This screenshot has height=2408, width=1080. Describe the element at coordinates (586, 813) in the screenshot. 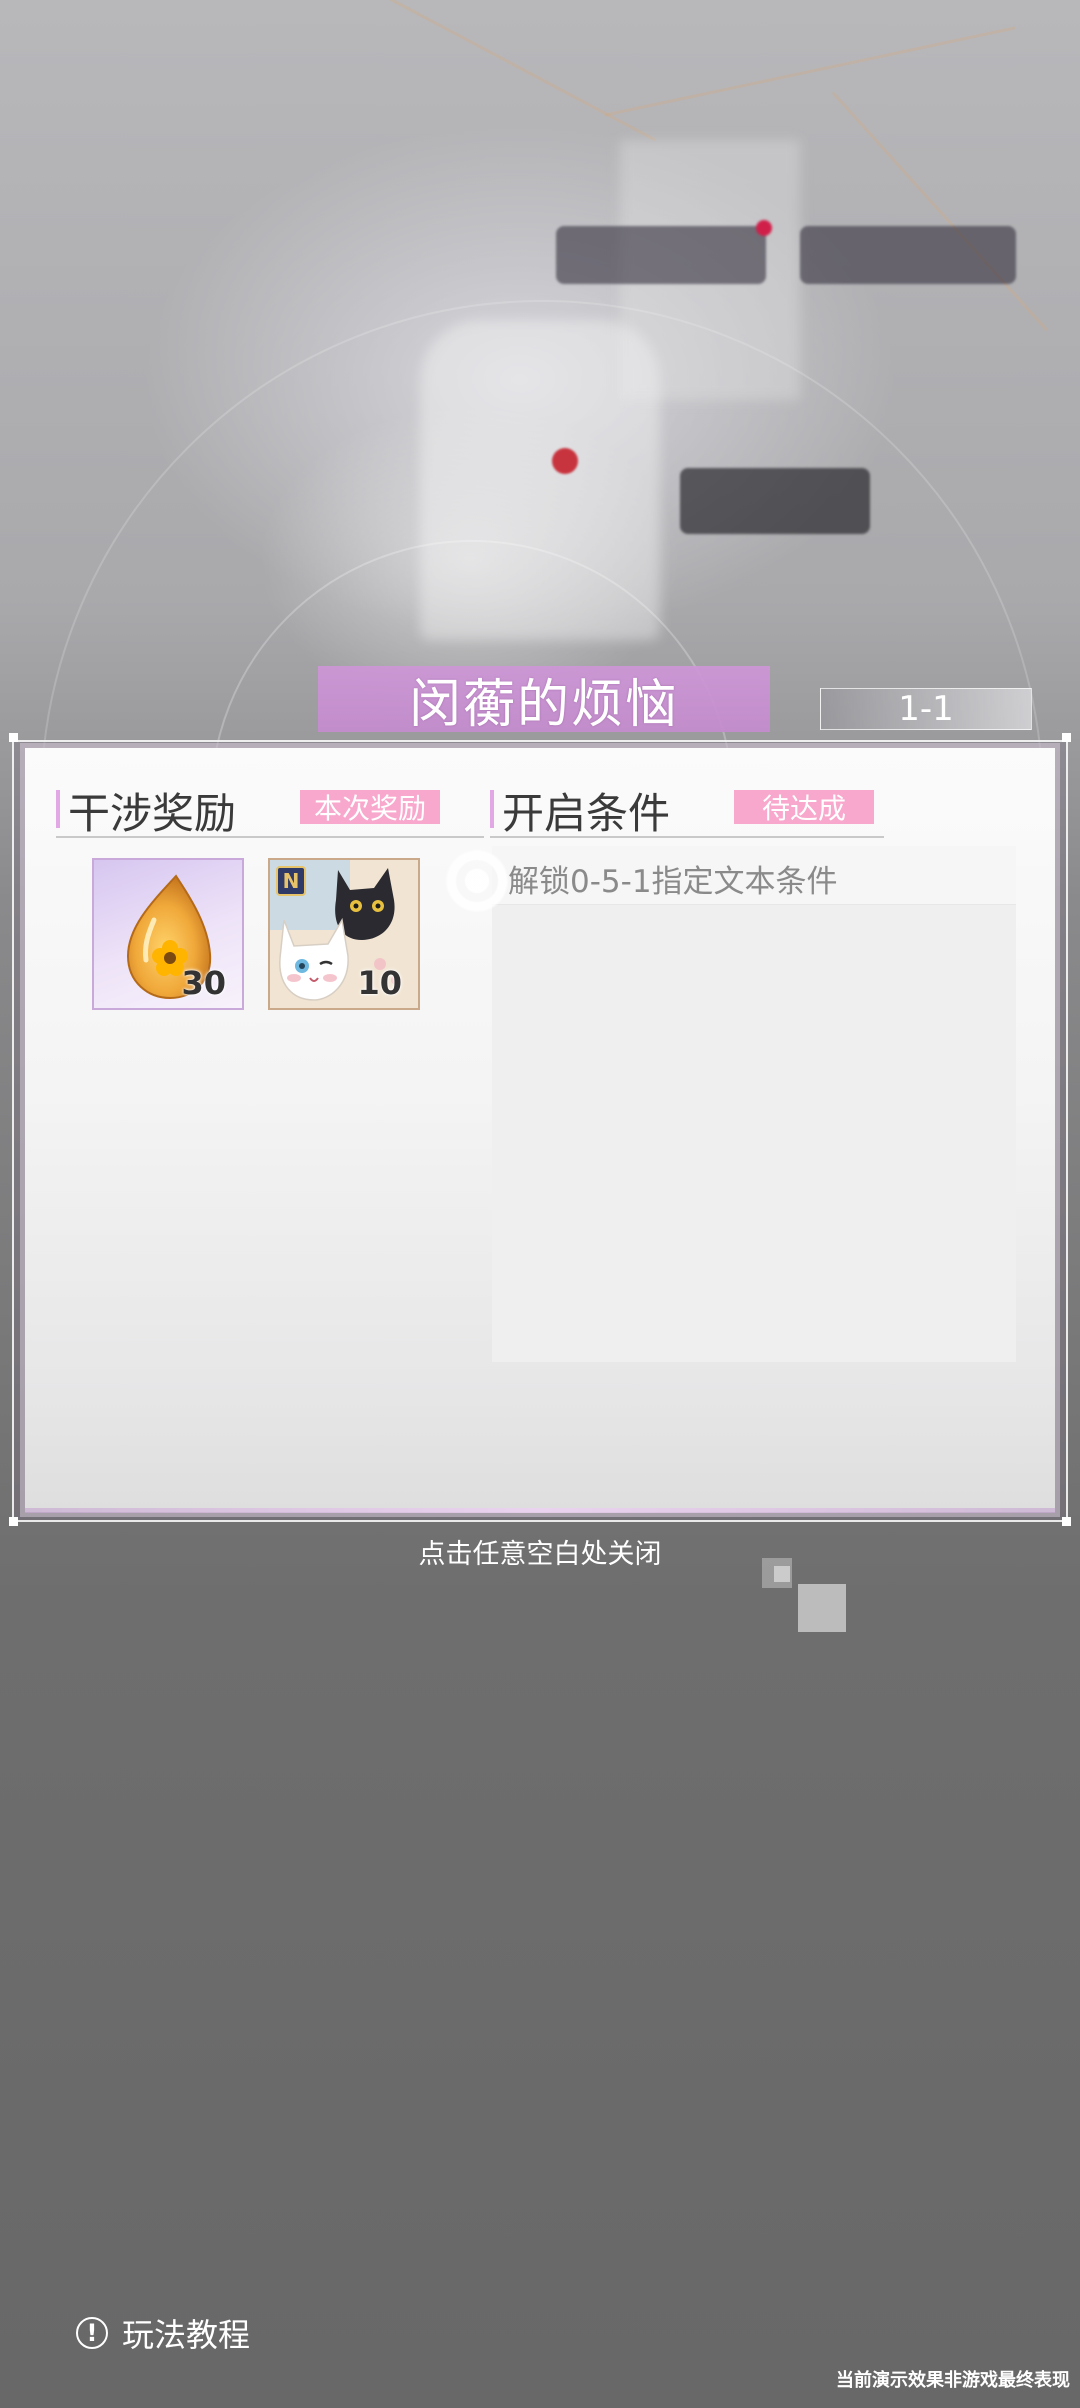

I see `conditions-label: 开启条件` at that location.